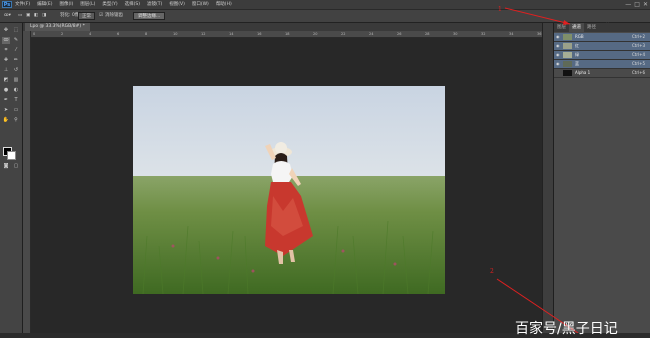 Image resolution: width=650 pixels, height=338 pixels. What do you see at coordinates (566, 329) in the screenshot?
I see `watermark: 百家号/黑子日记` at bounding box center [566, 329].